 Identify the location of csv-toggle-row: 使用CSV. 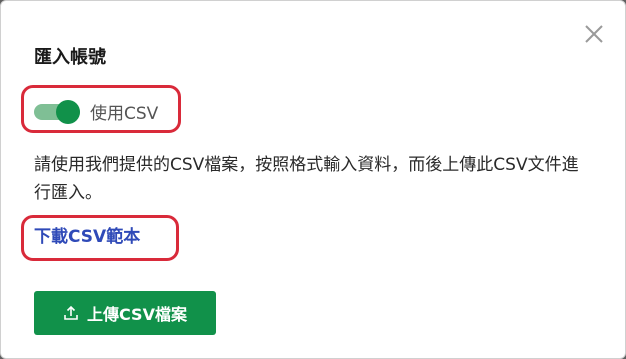
(96, 111).